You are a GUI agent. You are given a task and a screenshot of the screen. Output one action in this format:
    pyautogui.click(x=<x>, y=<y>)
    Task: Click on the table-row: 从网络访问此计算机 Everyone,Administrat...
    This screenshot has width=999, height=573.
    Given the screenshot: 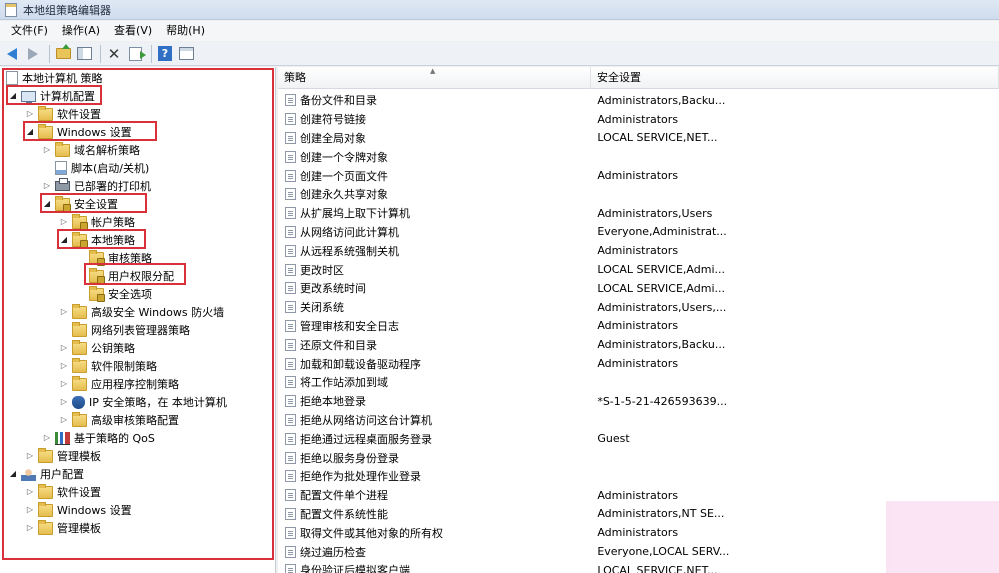 What is the action you would take?
    pyautogui.click(x=638, y=232)
    